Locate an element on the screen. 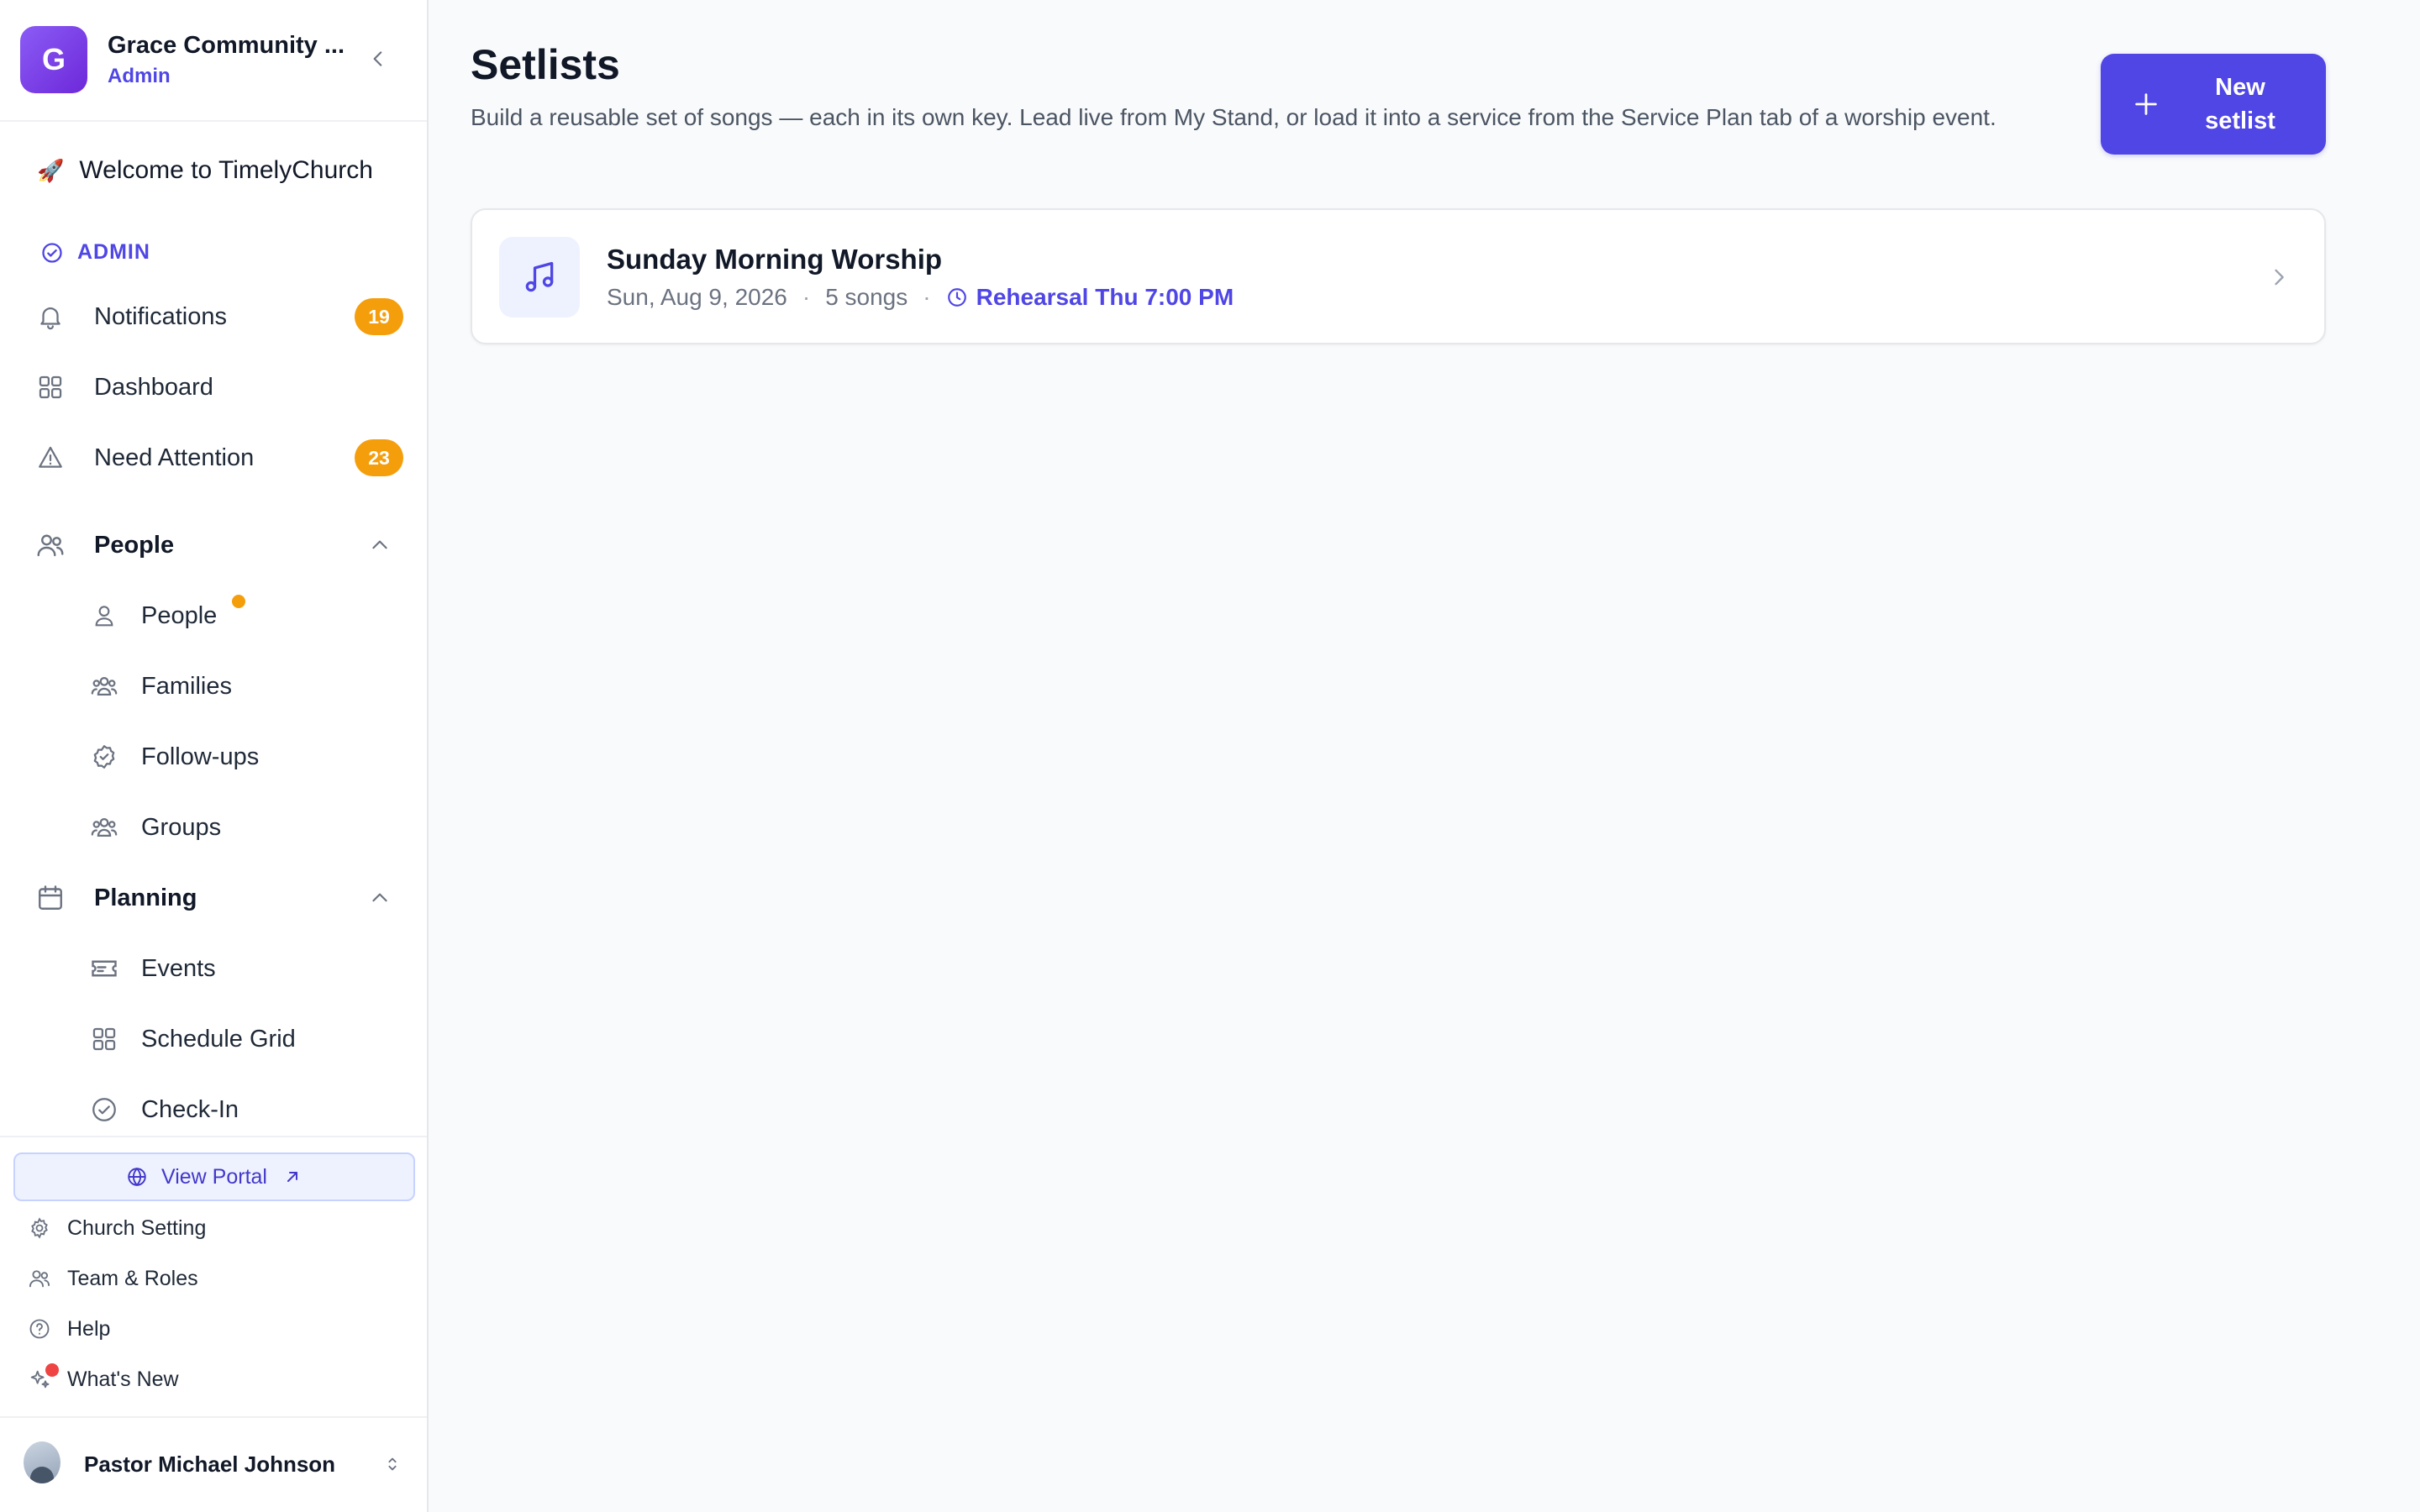 This screenshot has height=1512, width=2420. sidebar-item-label: What's New is located at coordinates (123, 1379).